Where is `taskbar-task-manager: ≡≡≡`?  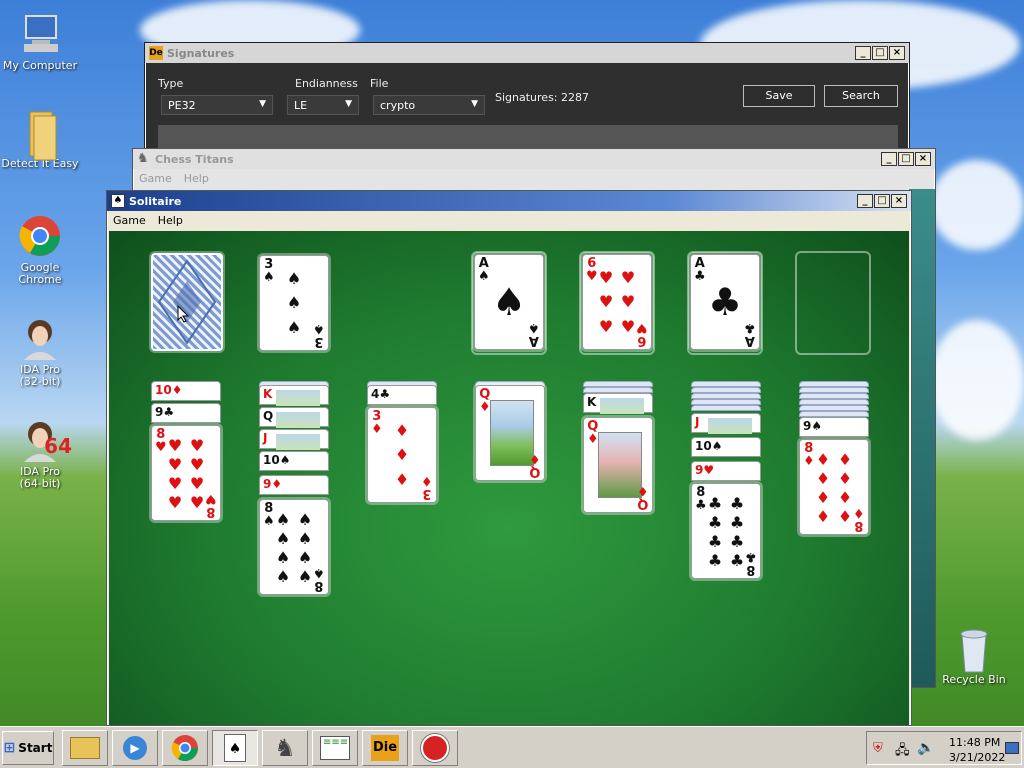 taskbar-task-manager: ≡≡≡ is located at coordinates (335, 748).